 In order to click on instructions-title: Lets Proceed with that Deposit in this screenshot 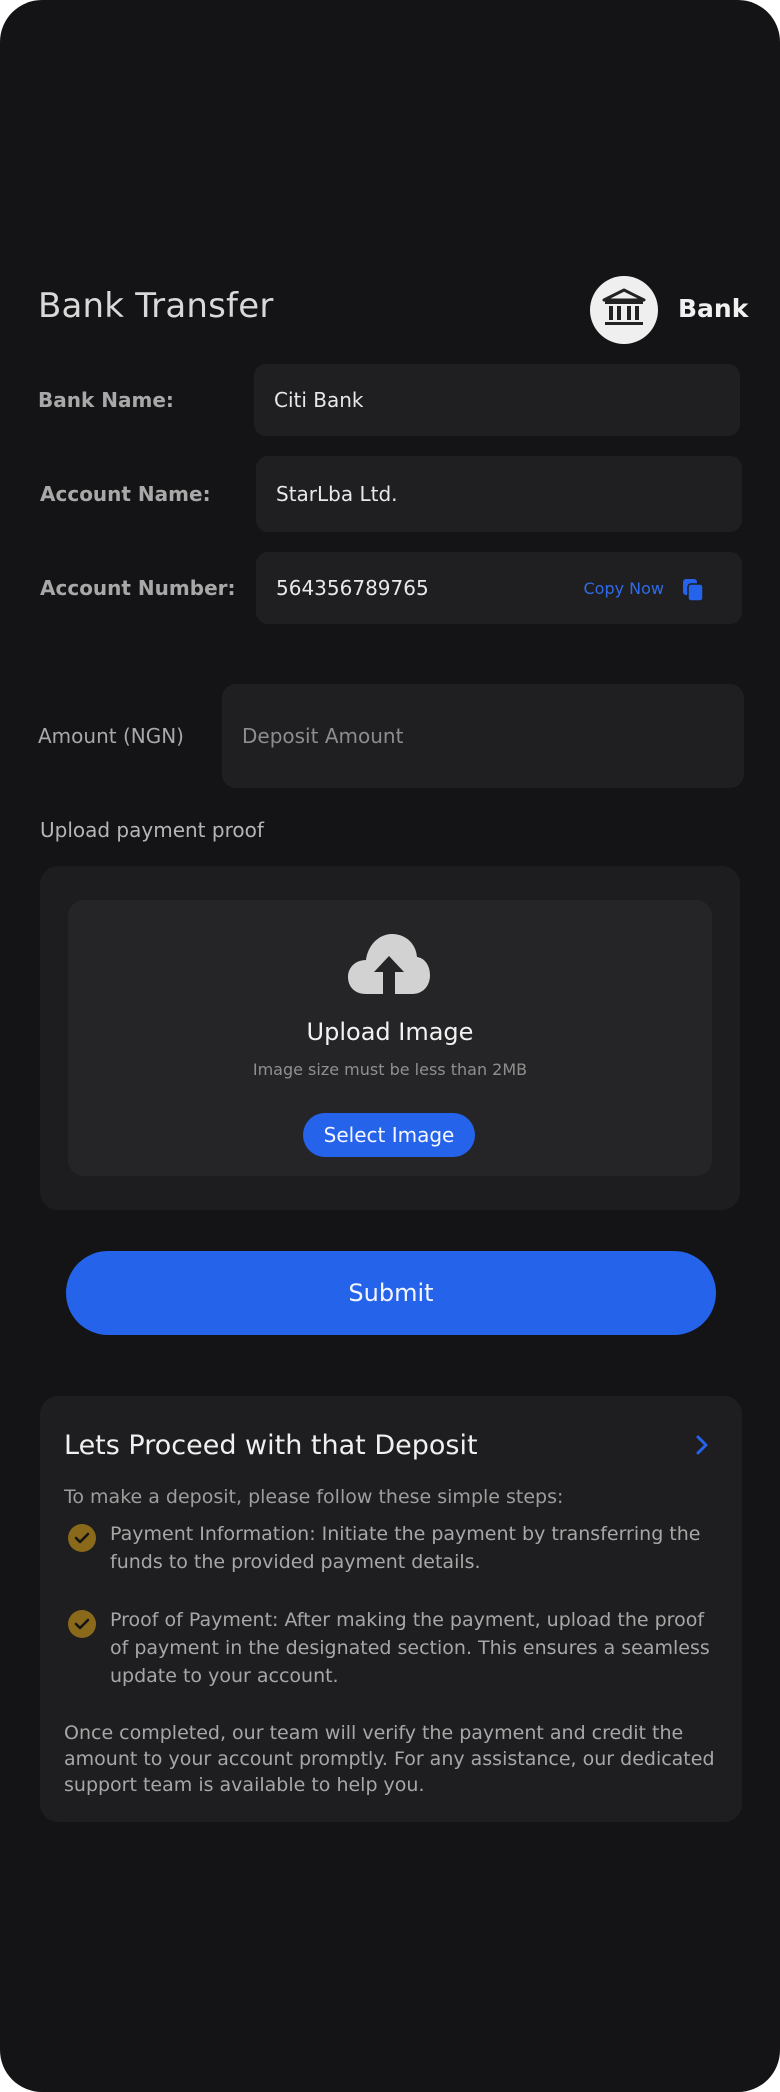, I will do `click(271, 1445)`.